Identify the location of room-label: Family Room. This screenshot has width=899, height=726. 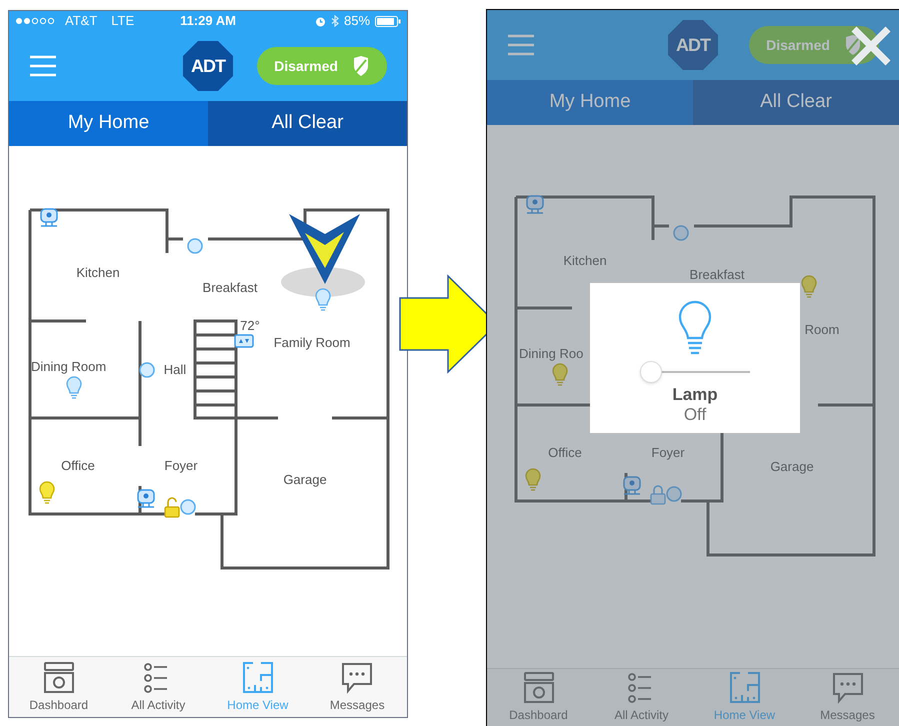
(312, 342).